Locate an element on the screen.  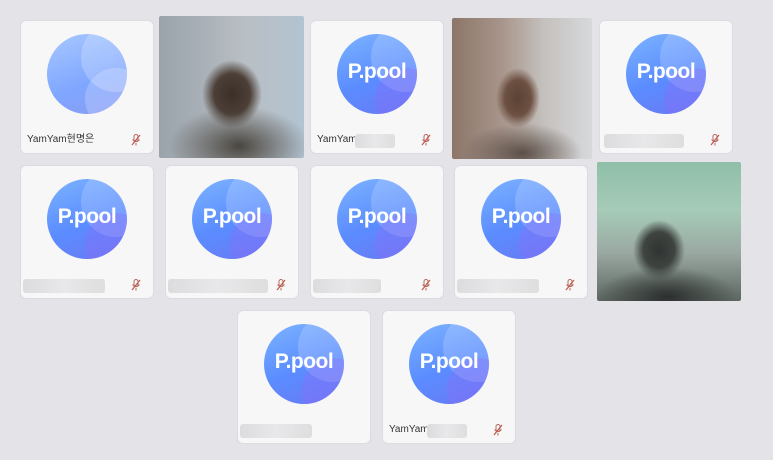
participant-tile-3: P.pool YamYam is located at coordinates (377, 87).